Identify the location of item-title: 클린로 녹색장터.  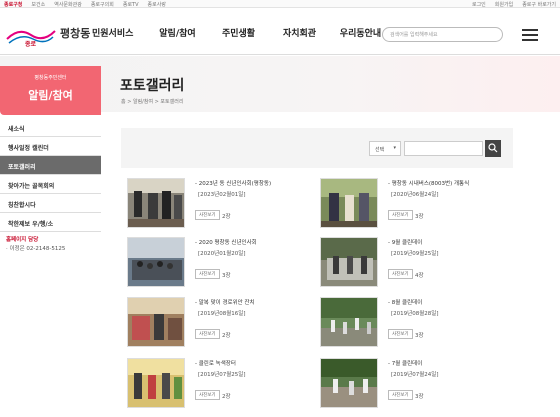
(217, 364).